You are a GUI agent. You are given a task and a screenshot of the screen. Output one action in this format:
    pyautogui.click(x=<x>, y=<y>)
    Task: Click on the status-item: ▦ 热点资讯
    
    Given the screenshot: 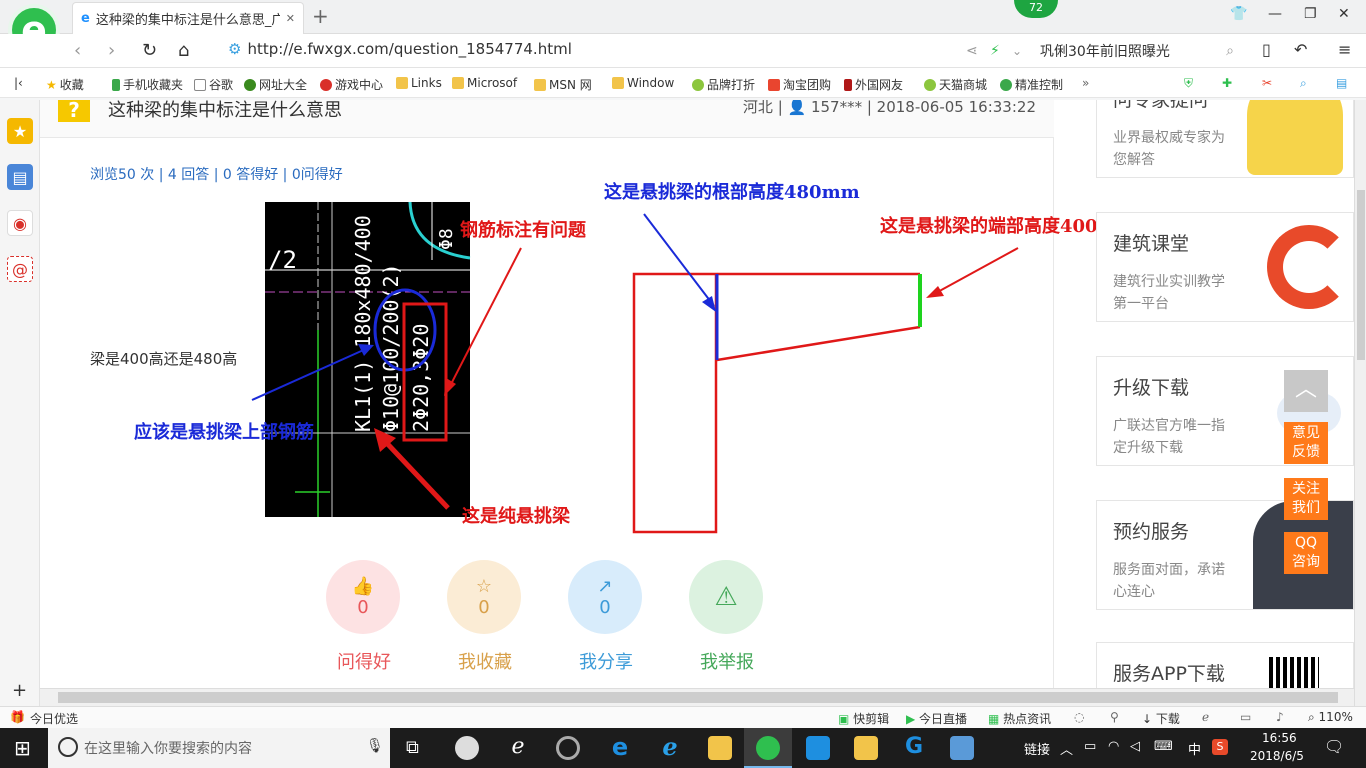 What is the action you would take?
    pyautogui.click(x=1019, y=718)
    